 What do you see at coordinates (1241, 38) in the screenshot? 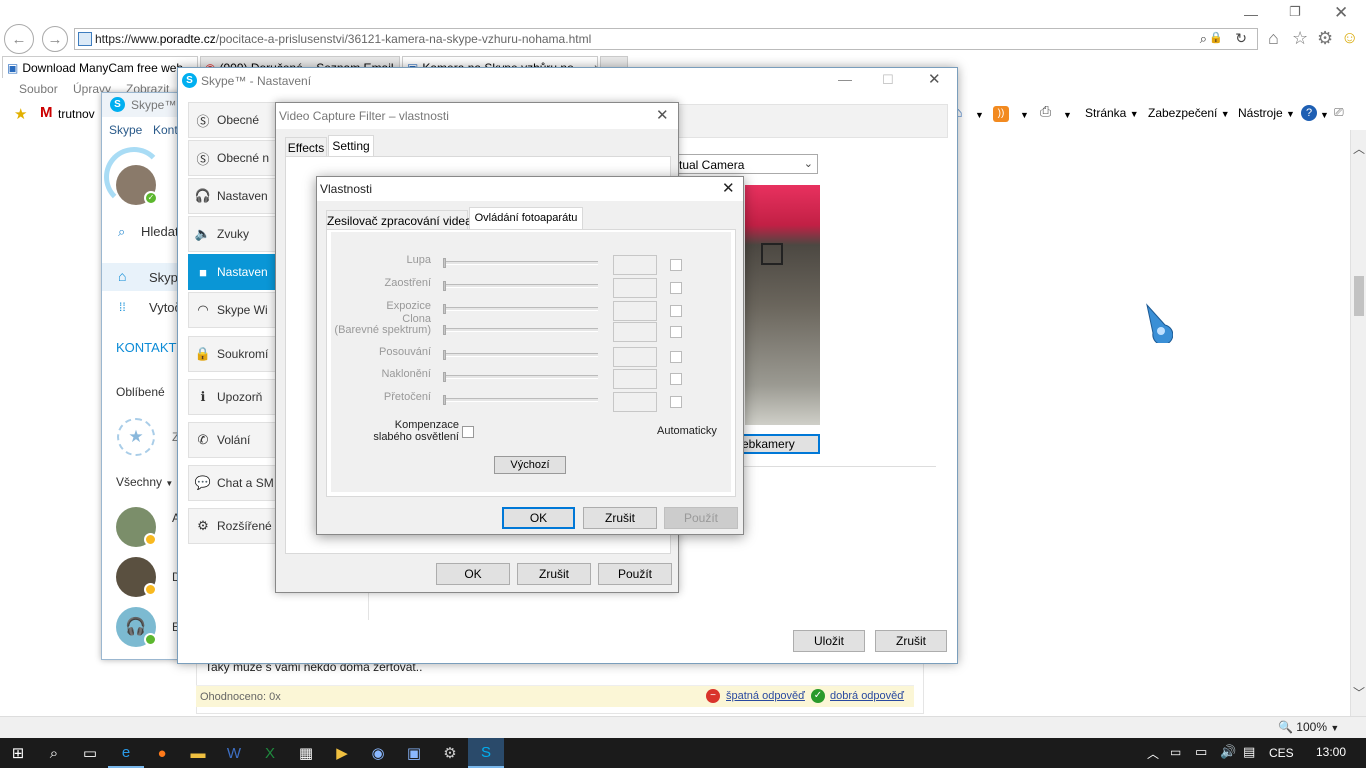
I see `refresh-icon: ↻` at bounding box center [1241, 38].